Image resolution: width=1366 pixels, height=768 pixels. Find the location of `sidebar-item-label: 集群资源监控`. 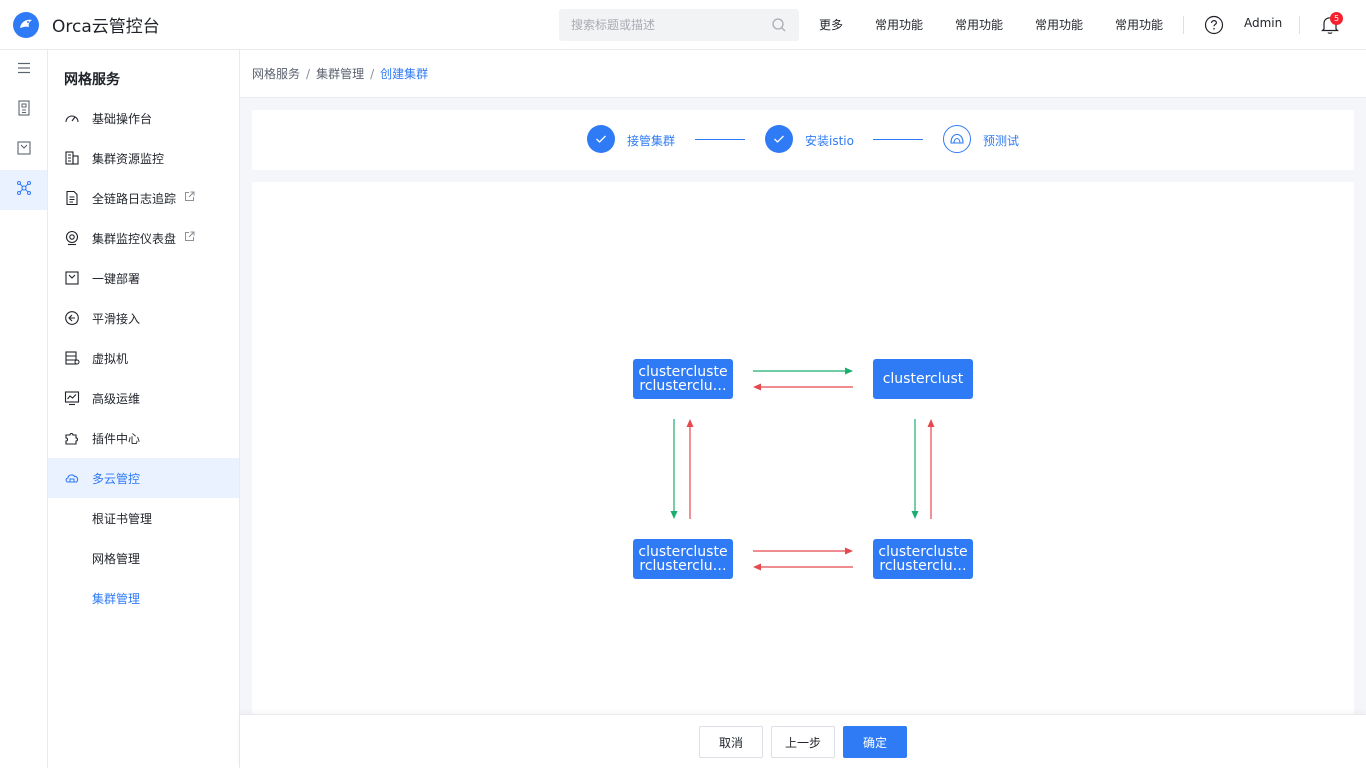

sidebar-item-label: 集群资源监控 is located at coordinates (128, 158).